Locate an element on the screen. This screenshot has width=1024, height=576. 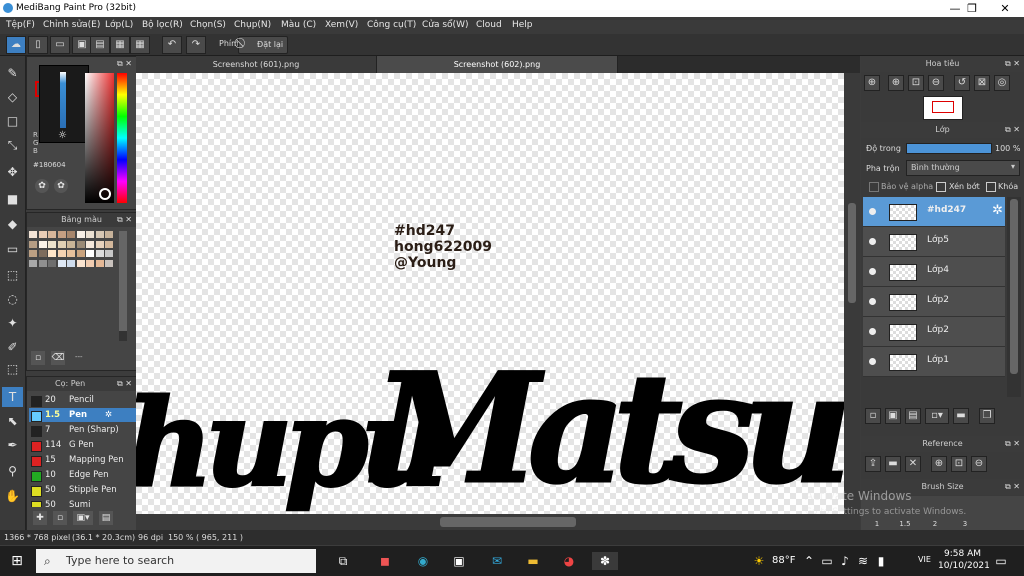
menu-edit: Chỉnh sửa(E) is located at coordinates (71, 25).